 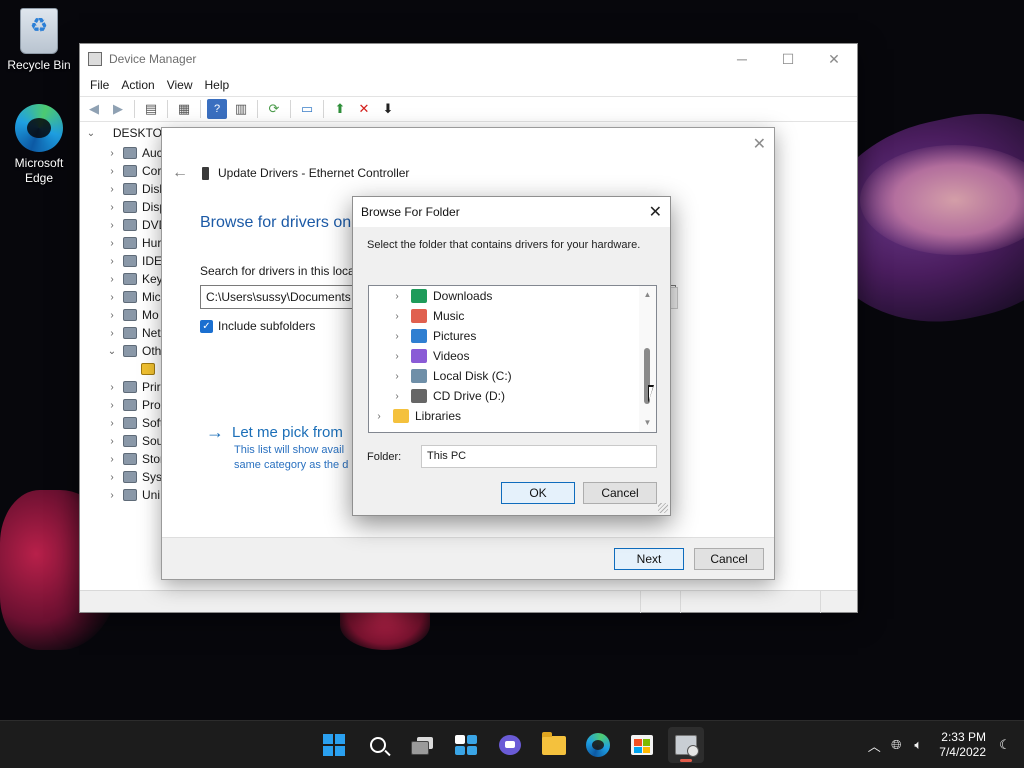 What do you see at coordinates (121, 133) in the screenshot?
I see `tree-root: ⌄ DESKTO` at bounding box center [121, 133].